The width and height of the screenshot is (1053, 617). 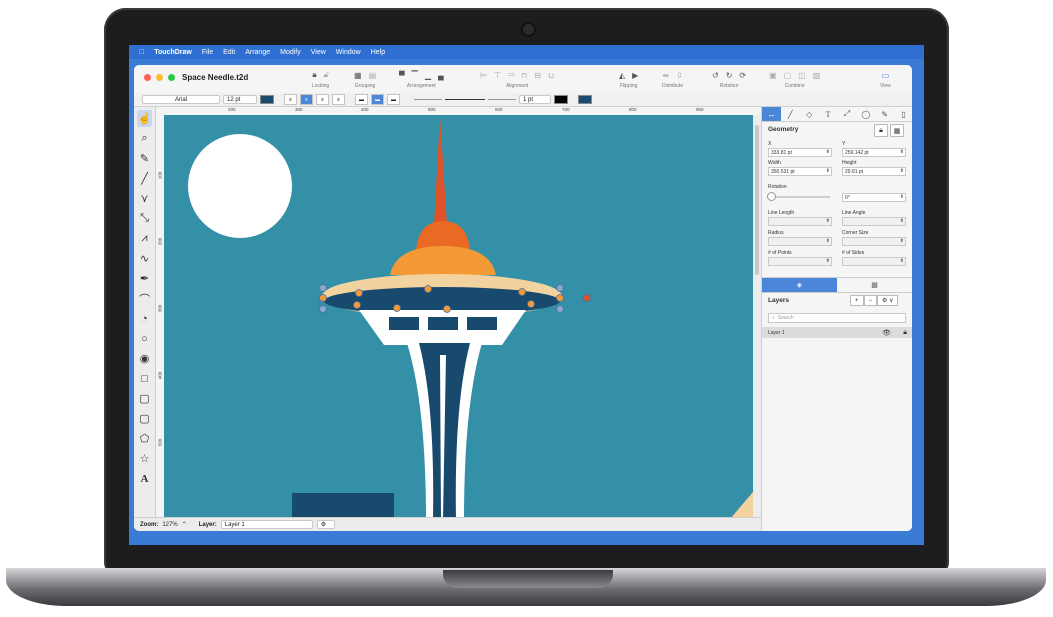 What do you see at coordinates (443, 260) in the screenshot?
I see `dome-middle-shape` at bounding box center [443, 260].